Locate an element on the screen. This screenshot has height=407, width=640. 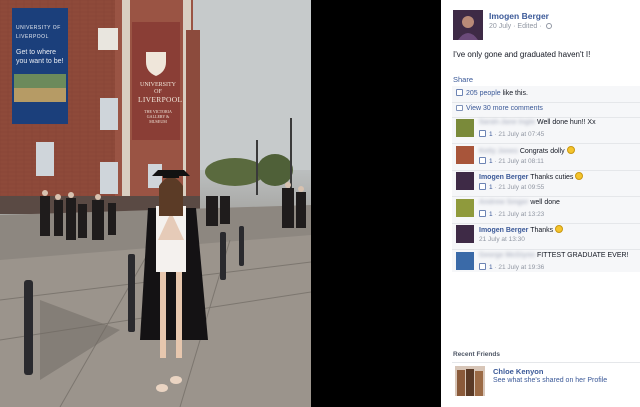
comment-time: 21 July at 13:30 is located at coordinates (502, 239).